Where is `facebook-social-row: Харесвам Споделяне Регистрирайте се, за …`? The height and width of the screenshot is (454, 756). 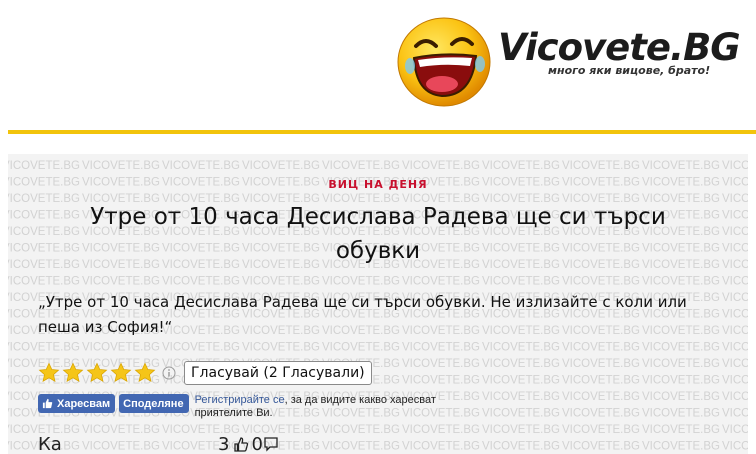
facebook-social-row: Харесвам Споделяне Регистрирайте се, за … is located at coordinates (246, 408).